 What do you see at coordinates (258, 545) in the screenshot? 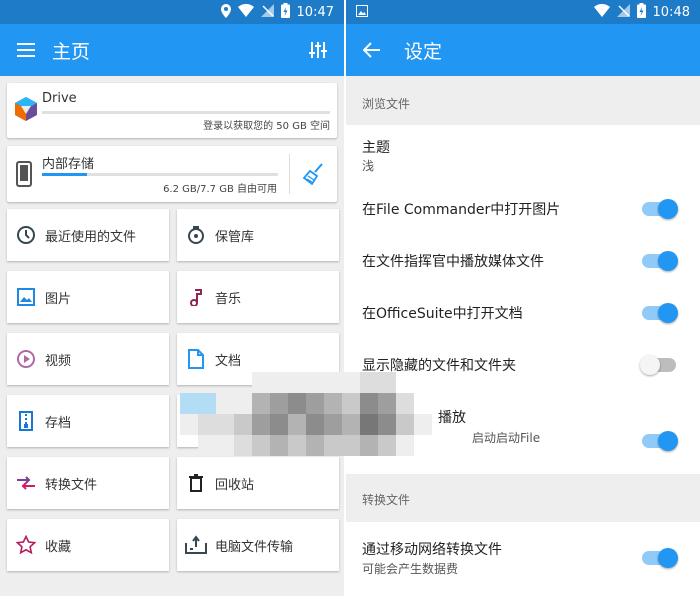
I see `tile-pc-transfer: 电脑文件传输` at bounding box center [258, 545].